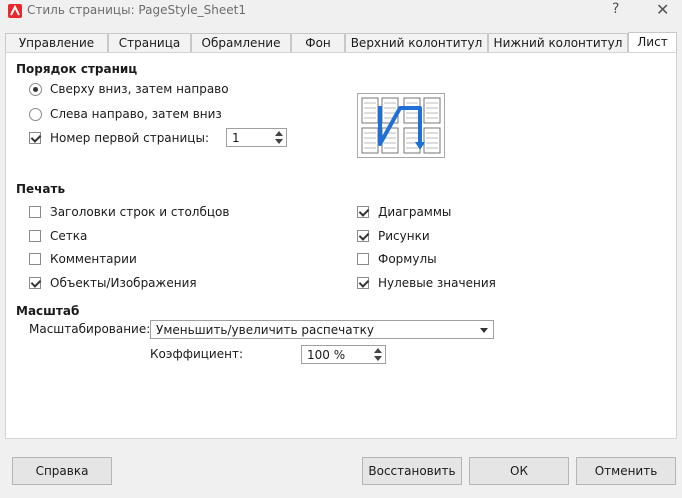 The image size is (682, 498). I want to click on print-zero-values-control, so click(363, 283).